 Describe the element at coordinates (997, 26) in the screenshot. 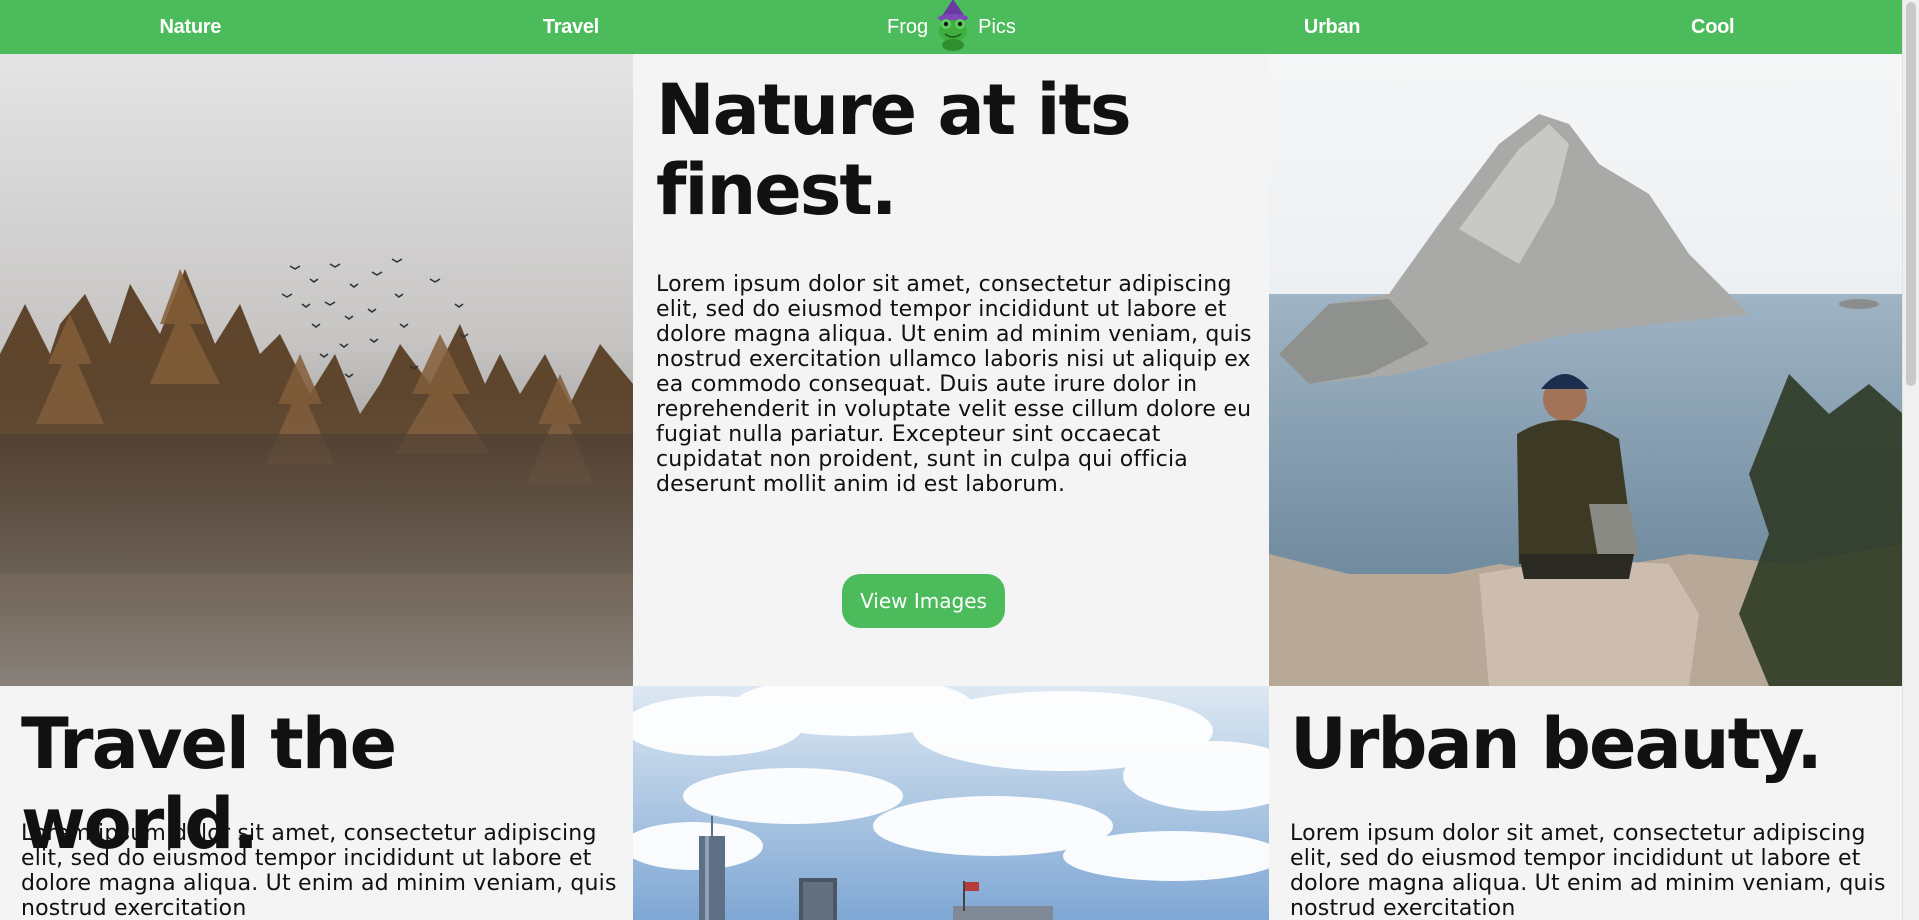

I see `brand-text-right: Pics` at that location.